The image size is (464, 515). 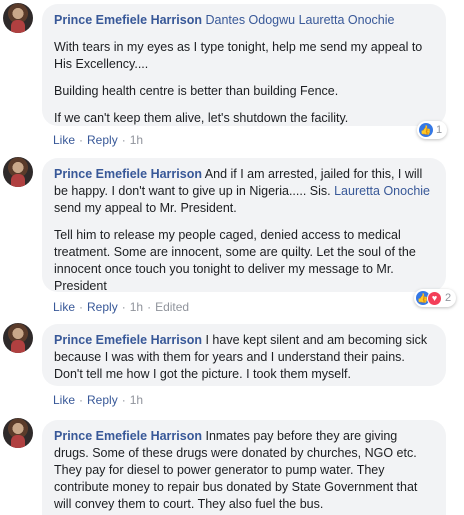 I want to click on mention-link: Dantes Odogwu Lauretta Onochie, so click(x=299, y=20).